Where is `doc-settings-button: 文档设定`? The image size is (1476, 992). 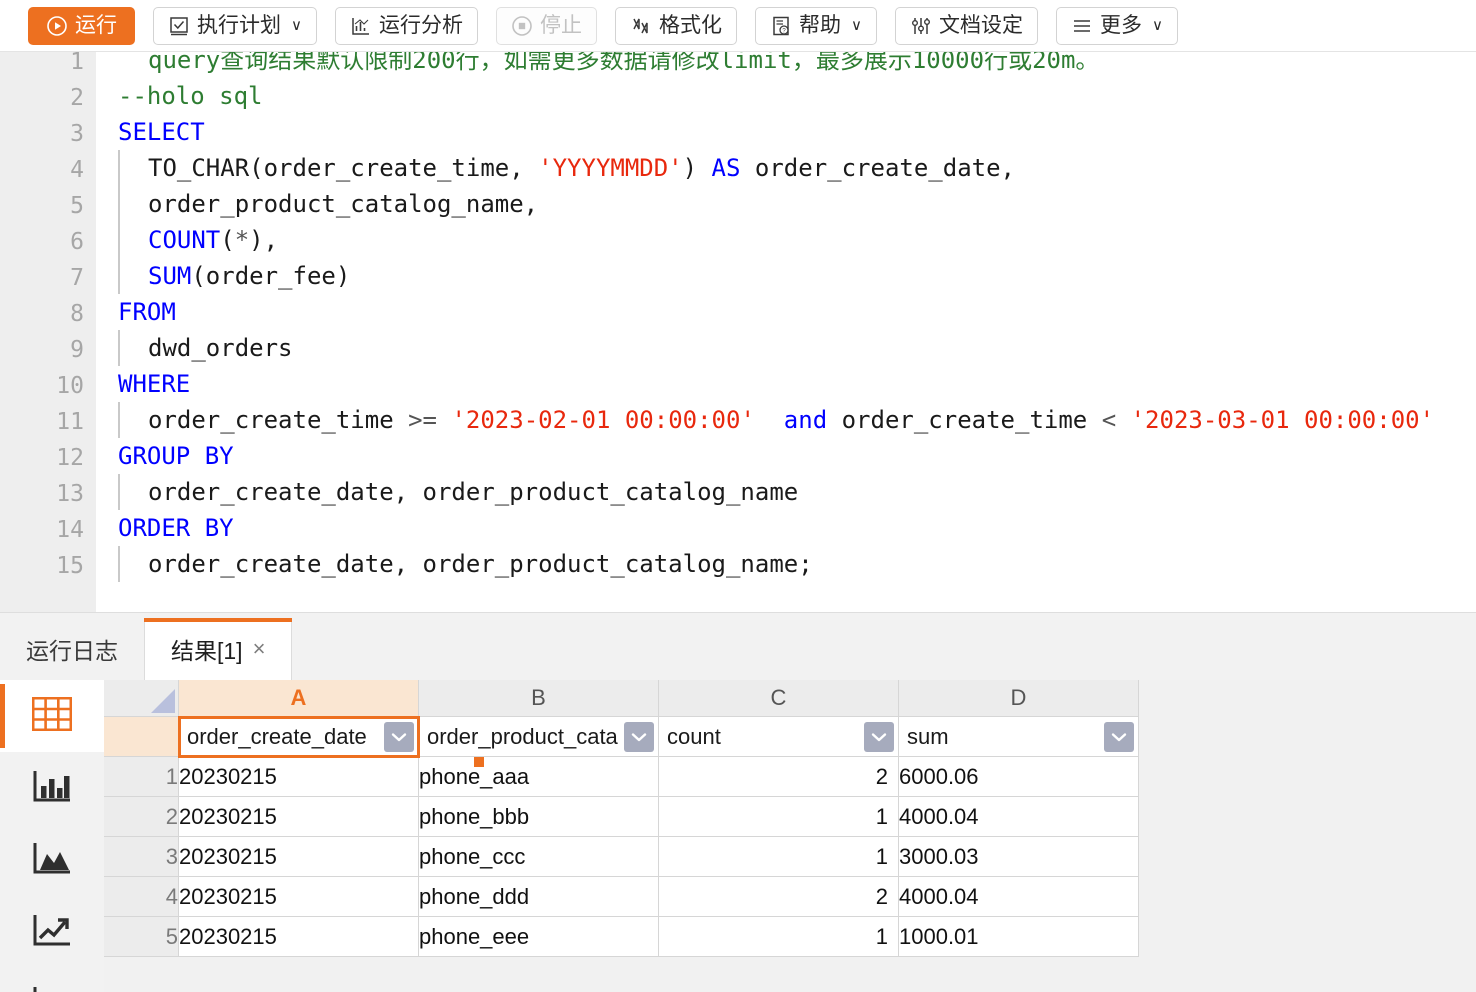 doc-settings-button: 文档设定 is located at coordinates (966, 25).